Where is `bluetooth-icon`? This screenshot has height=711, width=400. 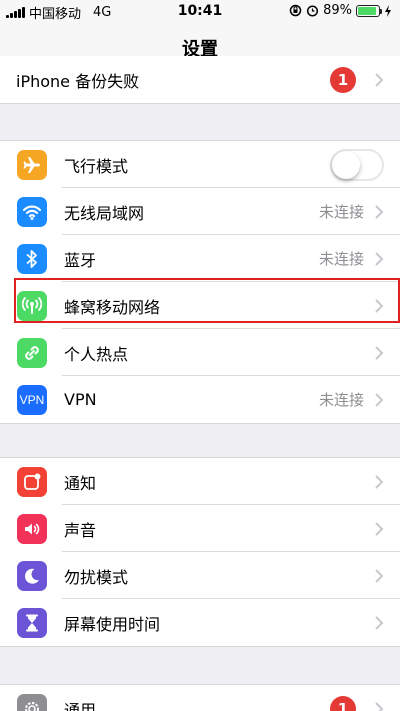 bluetooth-icon is located at coordinates (32, 259).